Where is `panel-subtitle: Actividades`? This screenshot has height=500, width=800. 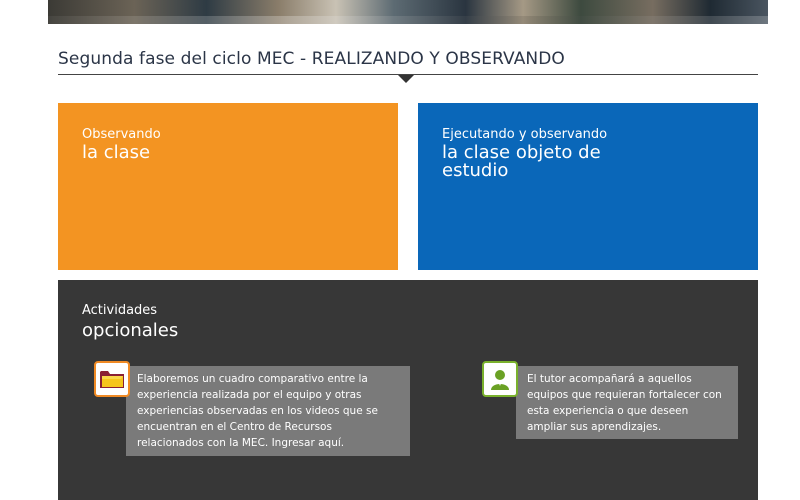
panel-subtitle: Actividades is located at coordinates (120, 310).